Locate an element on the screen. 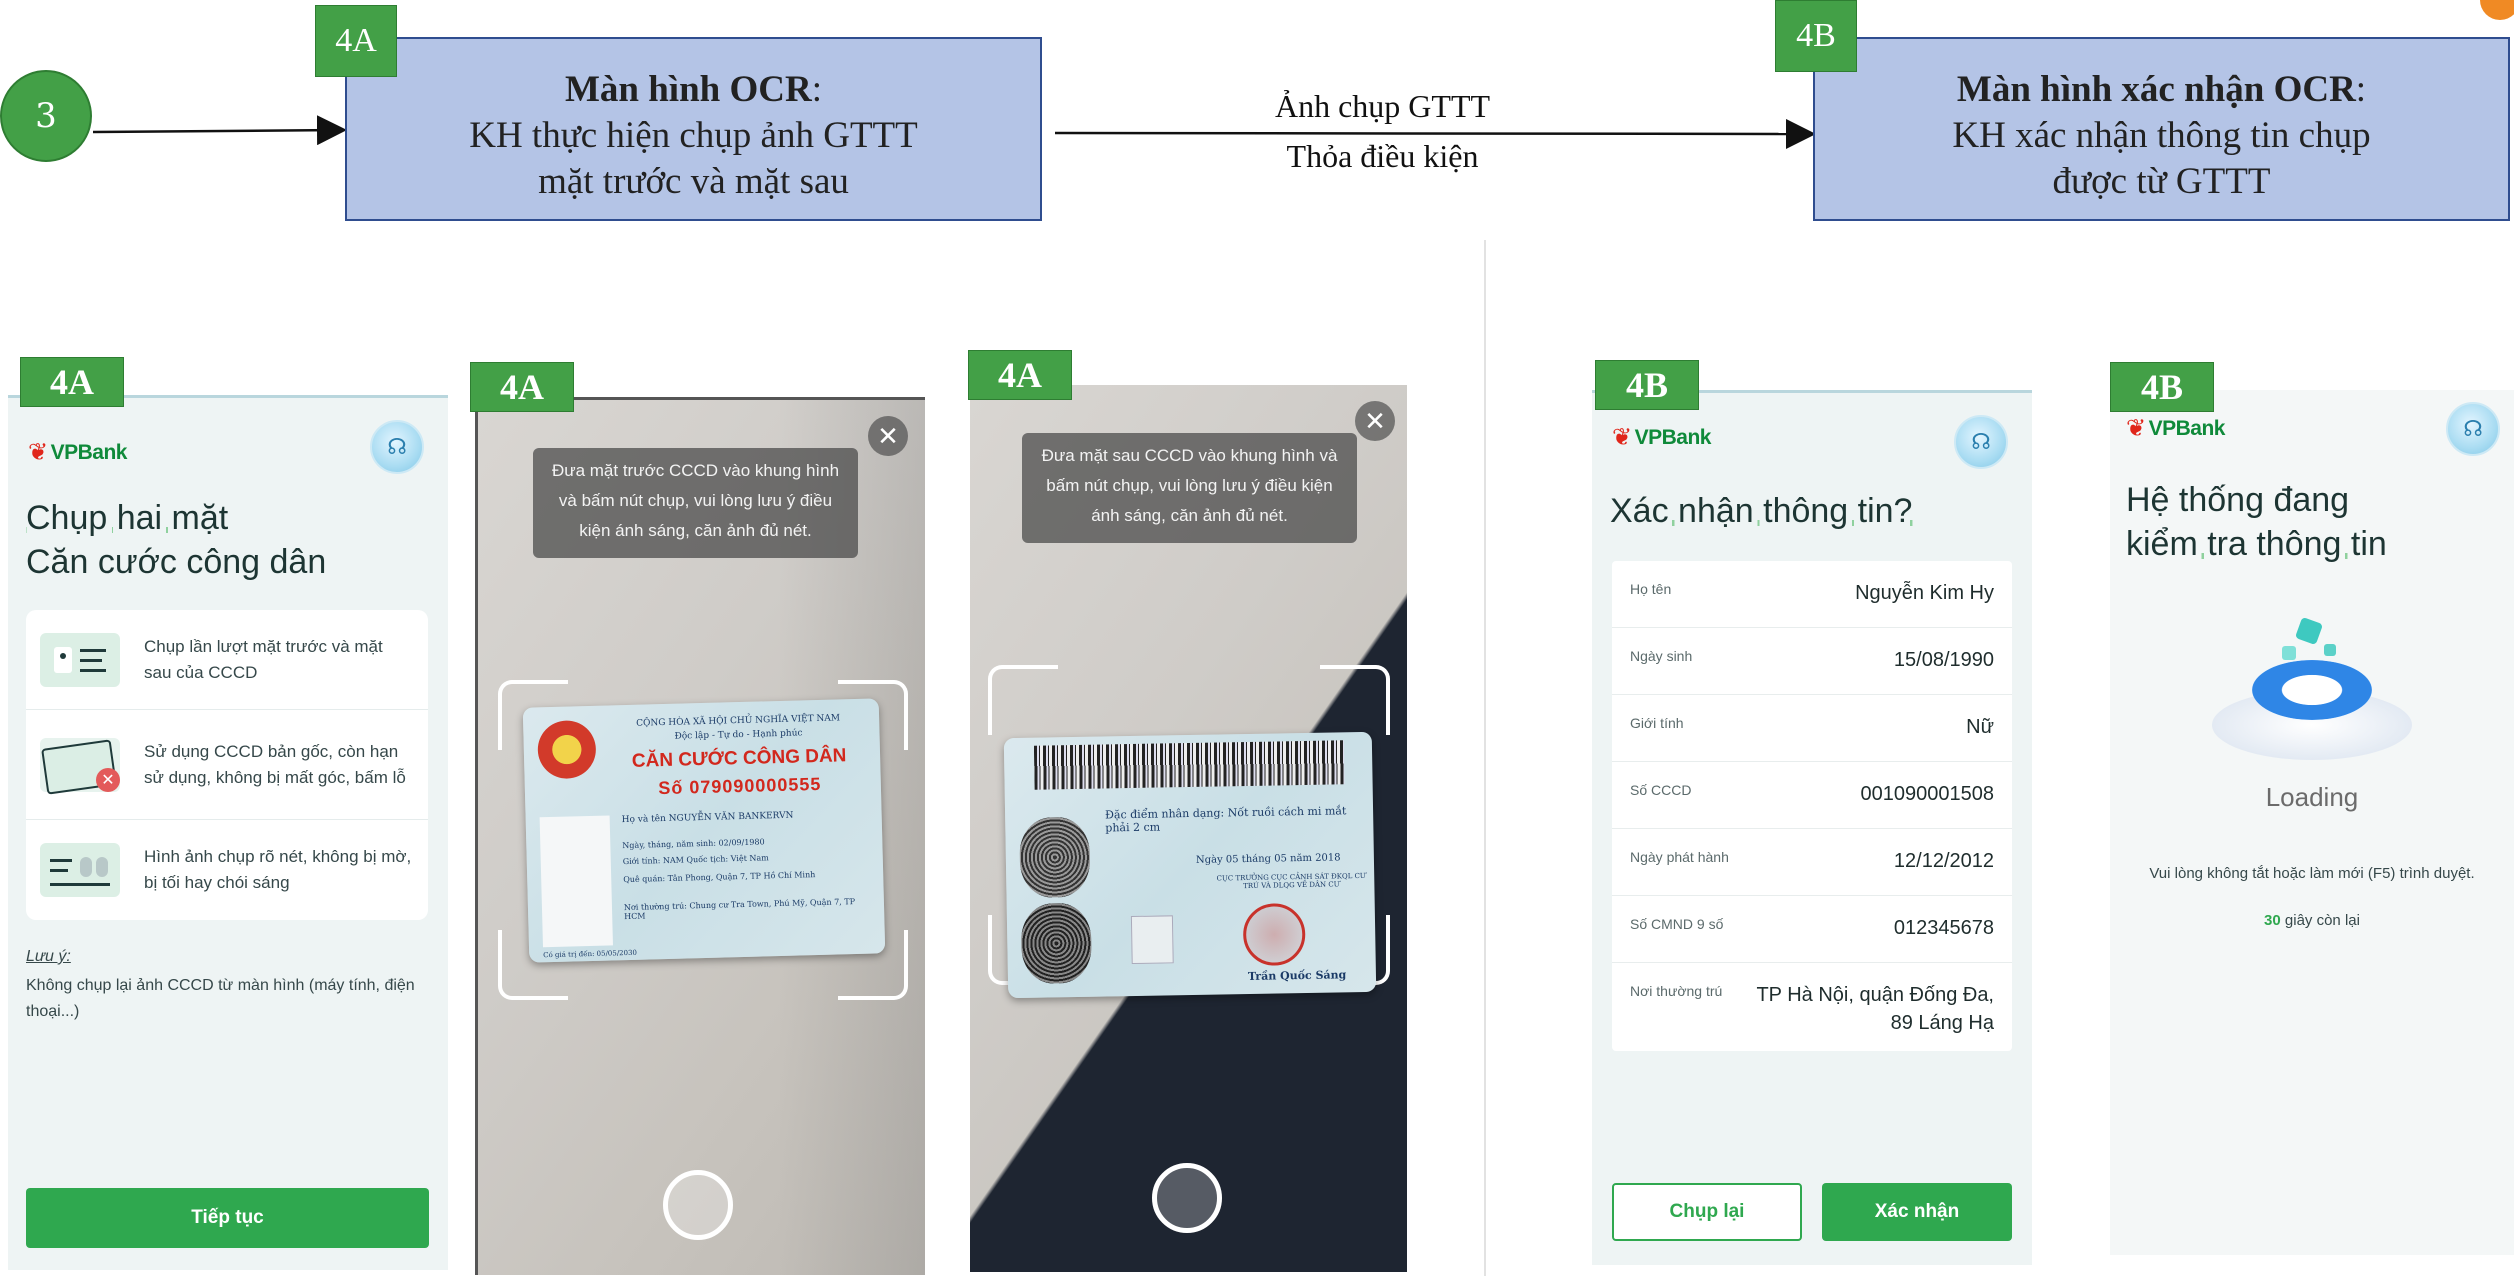  info-row-issue-date: Ngày phát hành 12/12/2012 is located at coordinates (1812, 862).